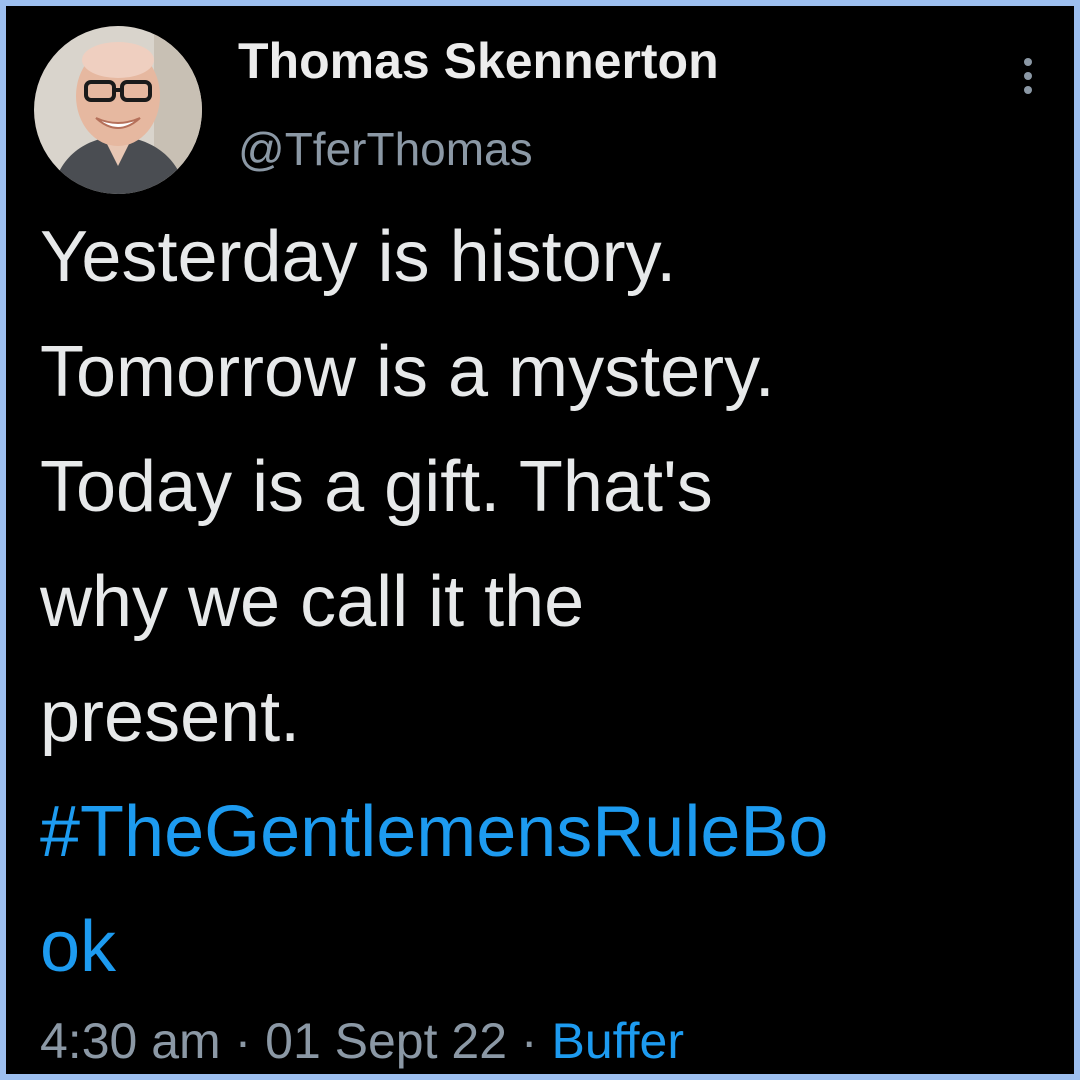  I want to click on avatar-photo, so click(118, 110).